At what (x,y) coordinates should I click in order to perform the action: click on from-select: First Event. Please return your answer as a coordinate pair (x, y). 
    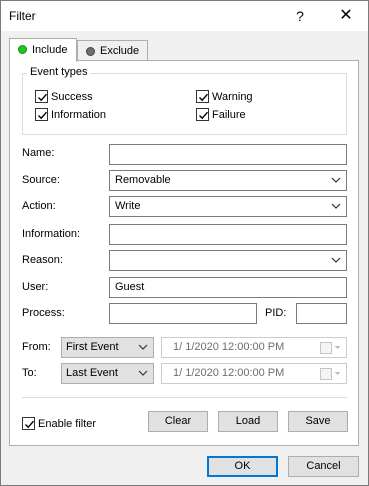
    Looking at the image, I should click on (107, 347).